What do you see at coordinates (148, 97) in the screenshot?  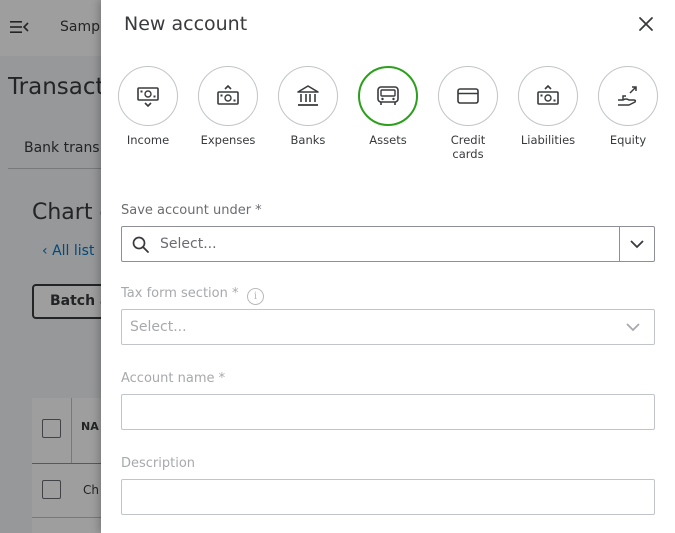 I see `income-icon` at bounding box center [148, 97].